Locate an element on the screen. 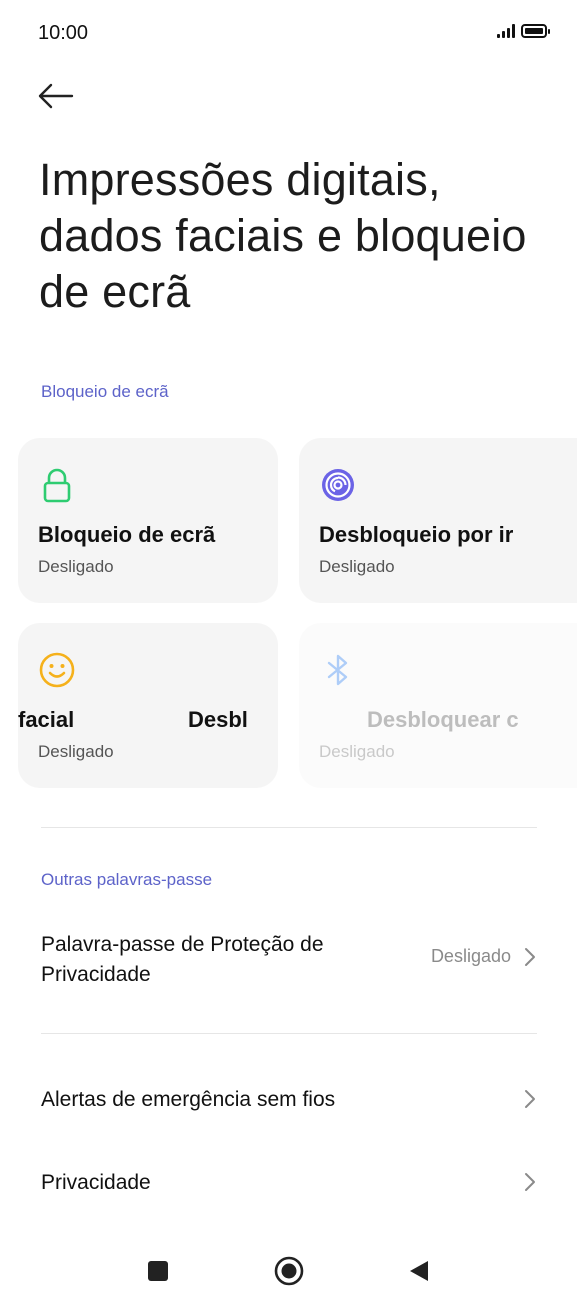 The width and height of the screenshot is (577, 1316). section-header-other-passwords: Outras palavras-passe is located at coordinates (127, 879).